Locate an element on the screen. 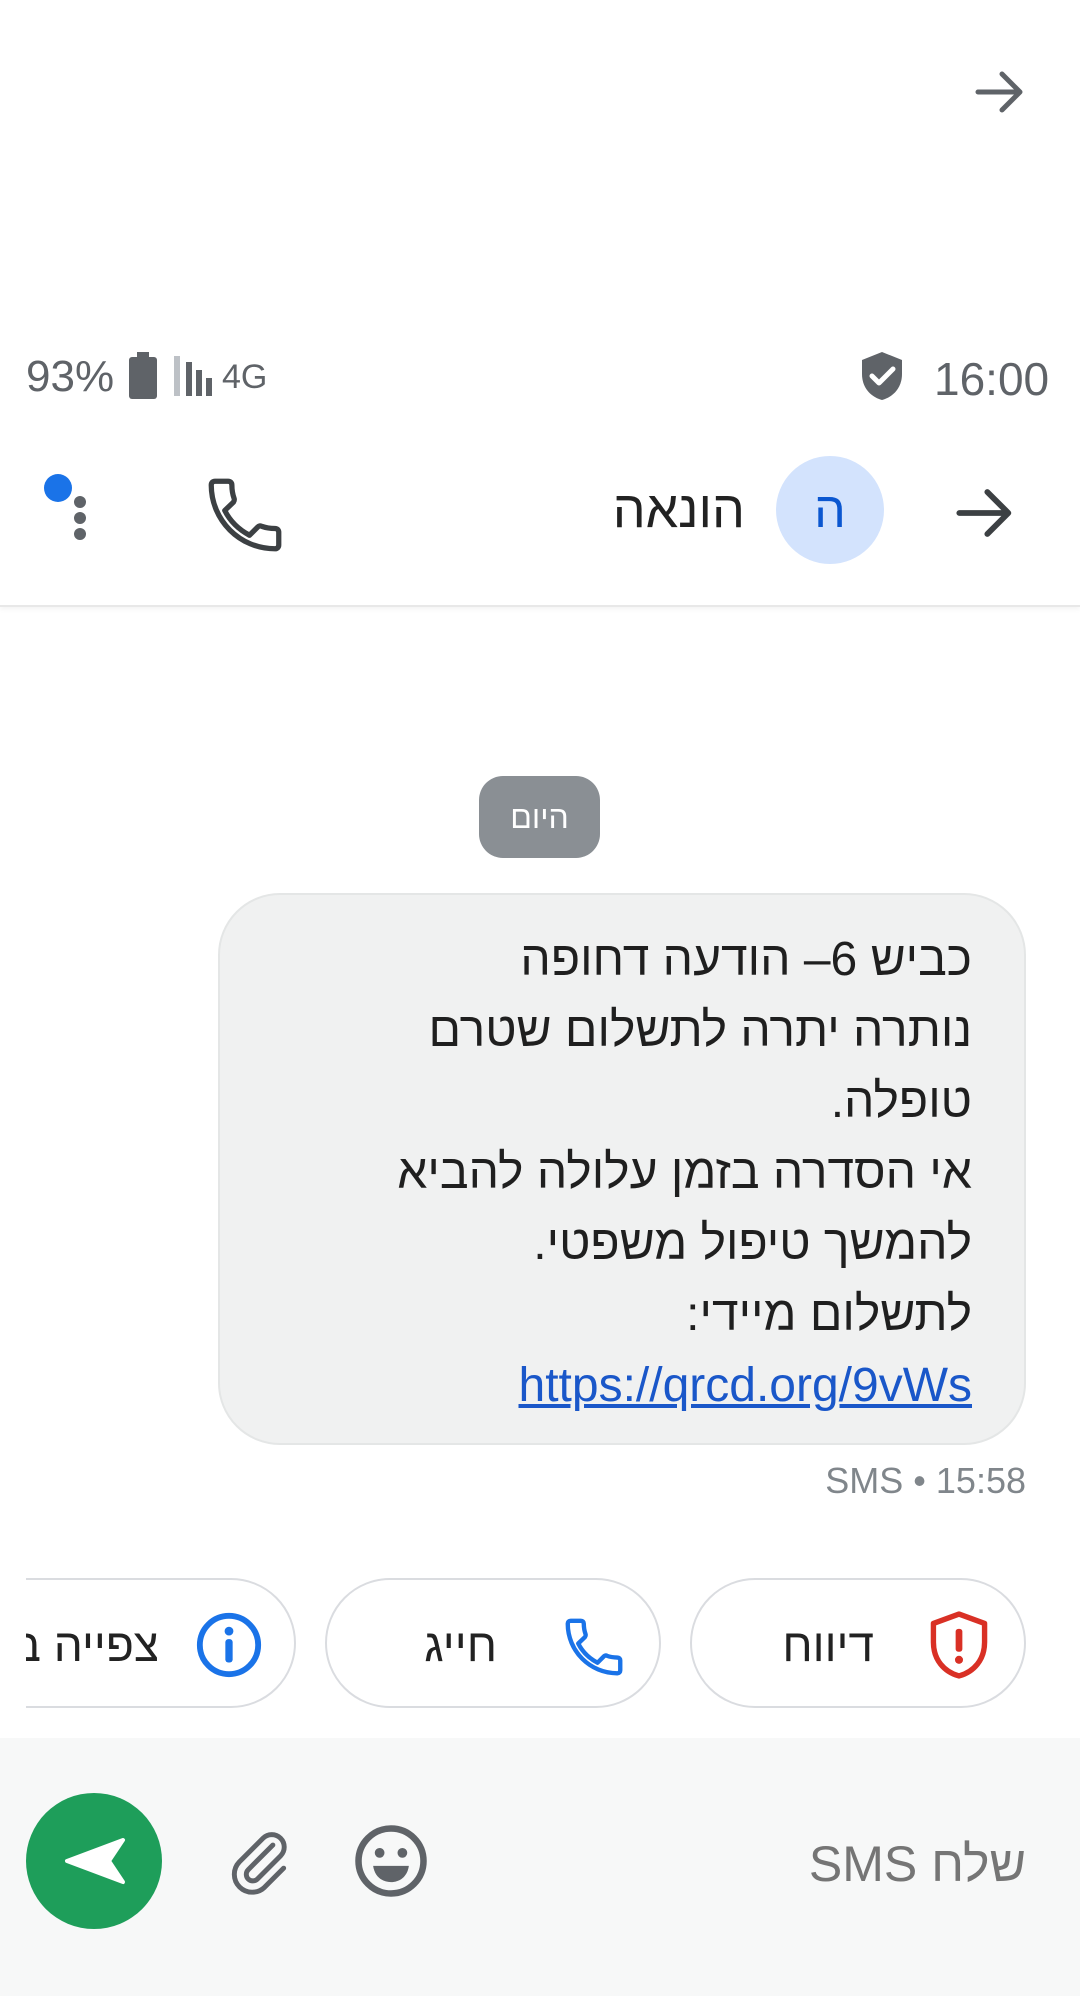 This screenshot has height=1996, width=1080. message-link: https://qrcd.org/9vWs is located at coordinates (746, 1385).